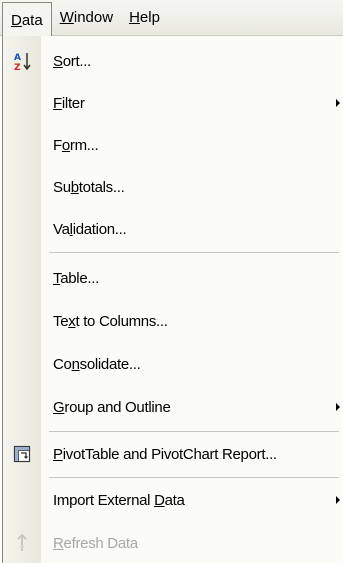  What do you see at coordinates (173, 543) in the screenshot?
I see `menu-item-refresh-data: Refresh Data` at bounding box center [173, 543].